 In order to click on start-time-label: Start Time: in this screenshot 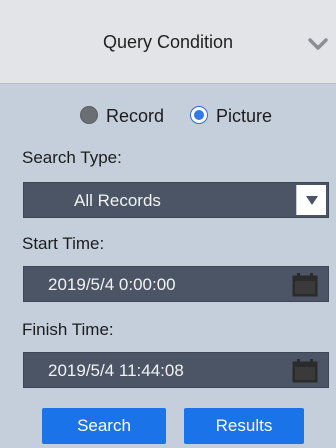, I will do `click(63, 243)`.